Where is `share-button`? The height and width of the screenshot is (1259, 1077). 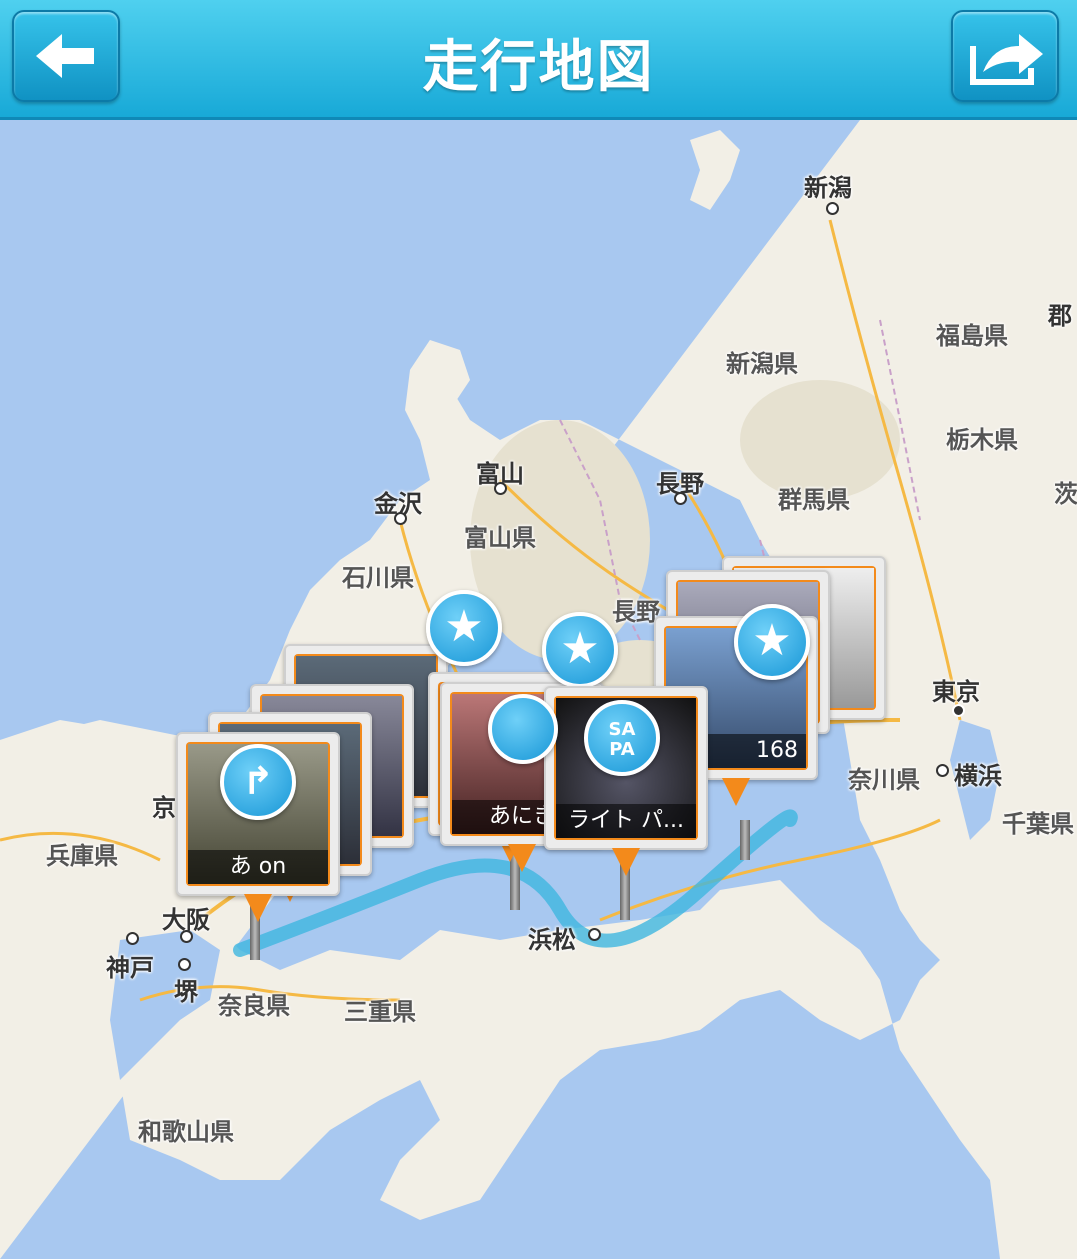
share-button is located at coordinates (1005, 56).